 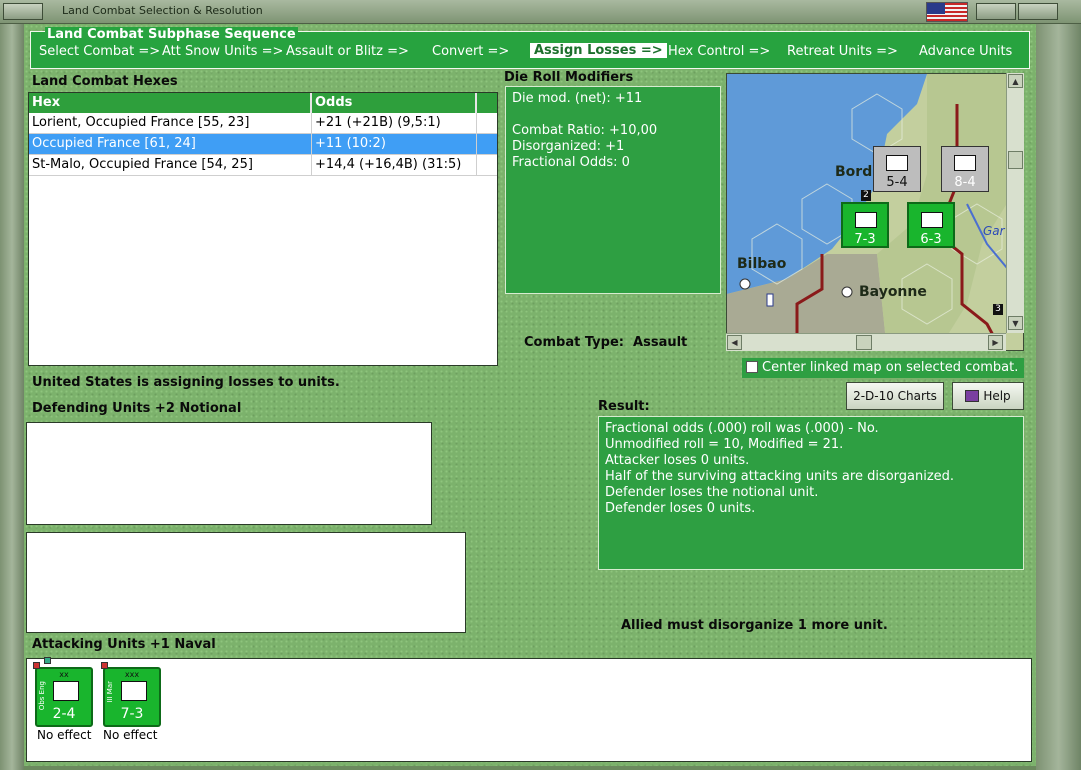 I want to click on phase-hex-control: Hex Control =>, so click(x=719, y=51).